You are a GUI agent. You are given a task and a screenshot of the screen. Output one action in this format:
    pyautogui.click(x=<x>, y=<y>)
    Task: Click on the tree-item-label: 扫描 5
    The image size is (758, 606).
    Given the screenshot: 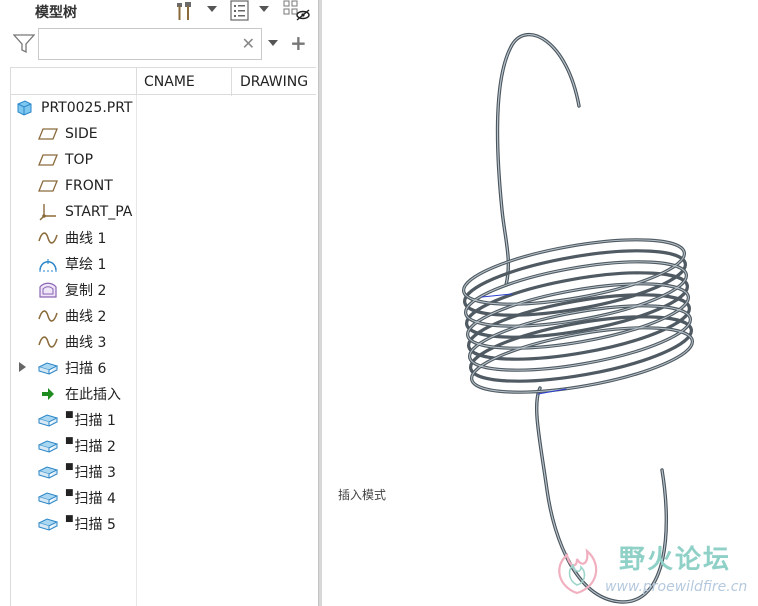 What is the action you would take?
    pyautogui.click(x=95, y=525)
    